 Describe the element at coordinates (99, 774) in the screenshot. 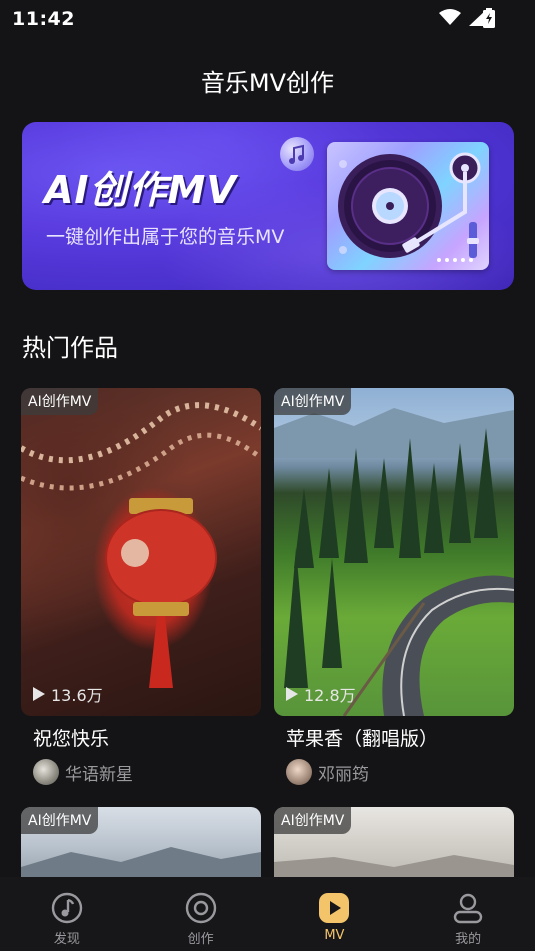

I see `author-name: 华语新星` at that location.